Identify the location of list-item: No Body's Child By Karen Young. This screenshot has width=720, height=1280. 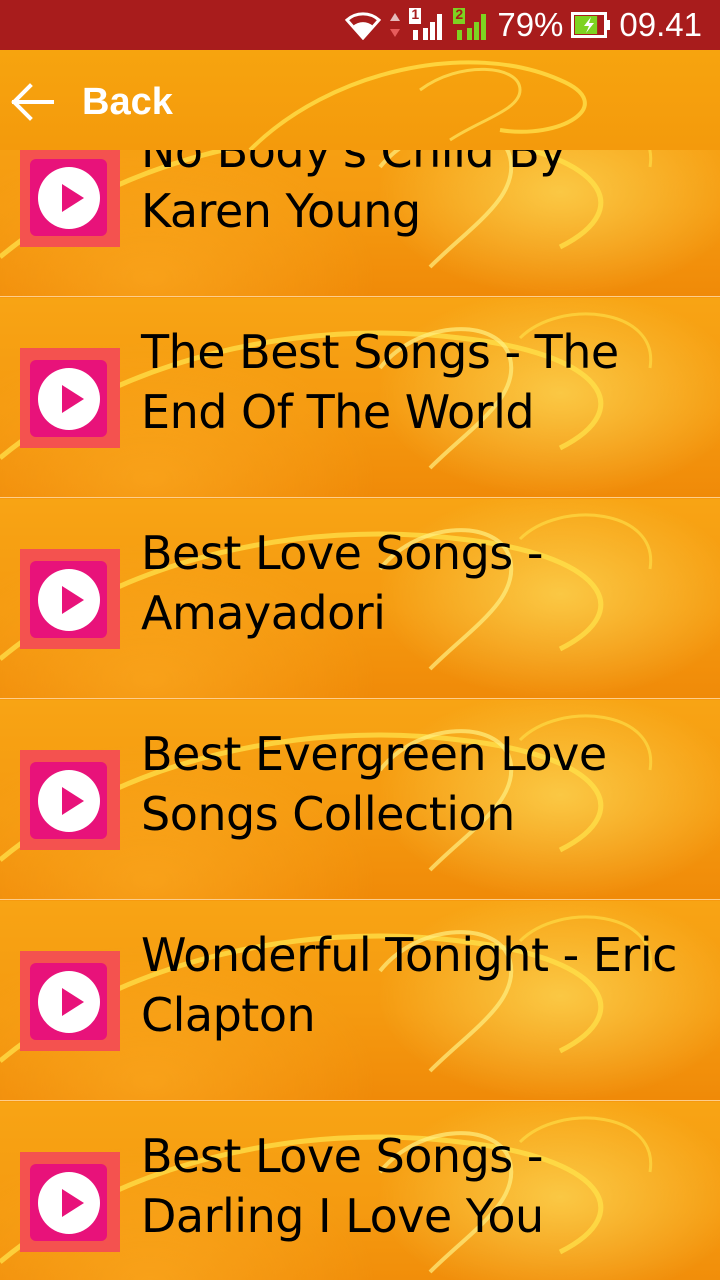
(360, 223).